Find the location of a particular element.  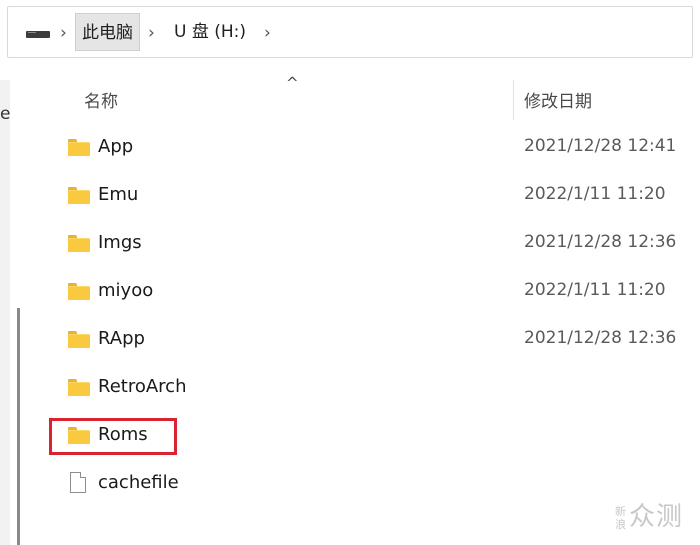

column-header-row: ^ 名称 修改日期 is located at coordinates (369, 97).